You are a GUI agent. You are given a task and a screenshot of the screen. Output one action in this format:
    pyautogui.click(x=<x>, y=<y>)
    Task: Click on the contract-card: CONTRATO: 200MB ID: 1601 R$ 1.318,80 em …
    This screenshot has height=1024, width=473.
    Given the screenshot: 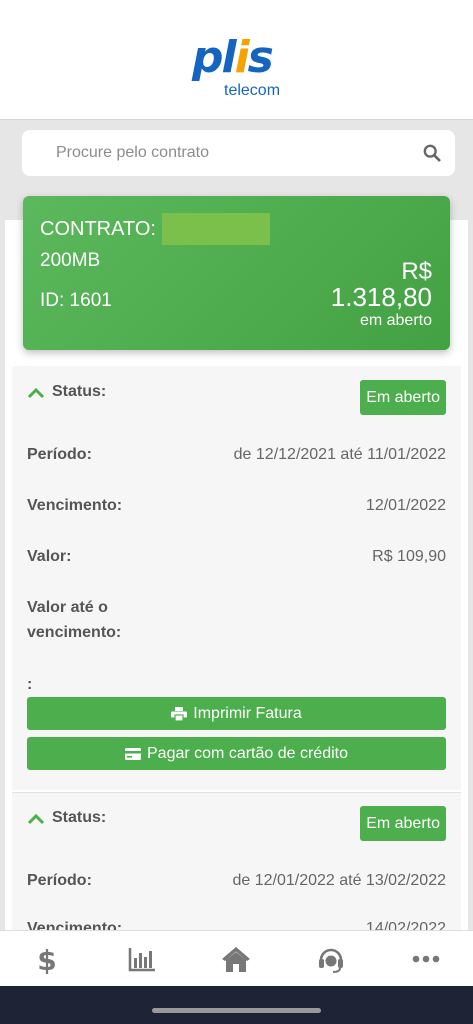 What is the action you would take?
    pyautogui.click(x=236, y=273)
    